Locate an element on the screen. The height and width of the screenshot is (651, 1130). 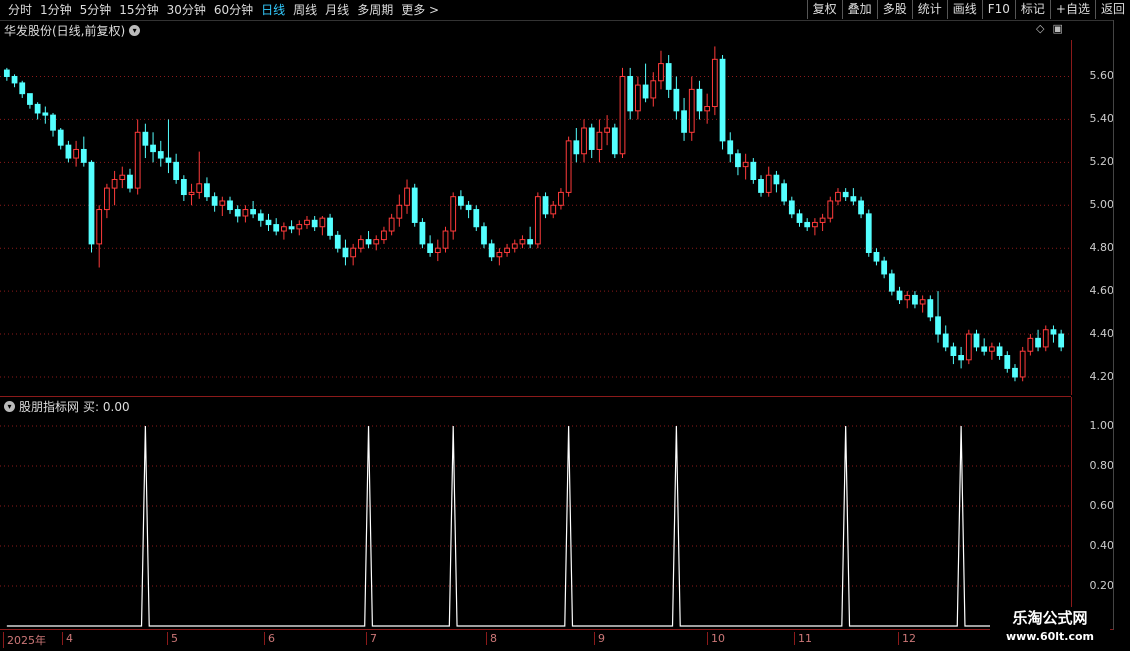
indicator-tick-label: 0.80 is located at coordinates (1102, 465).